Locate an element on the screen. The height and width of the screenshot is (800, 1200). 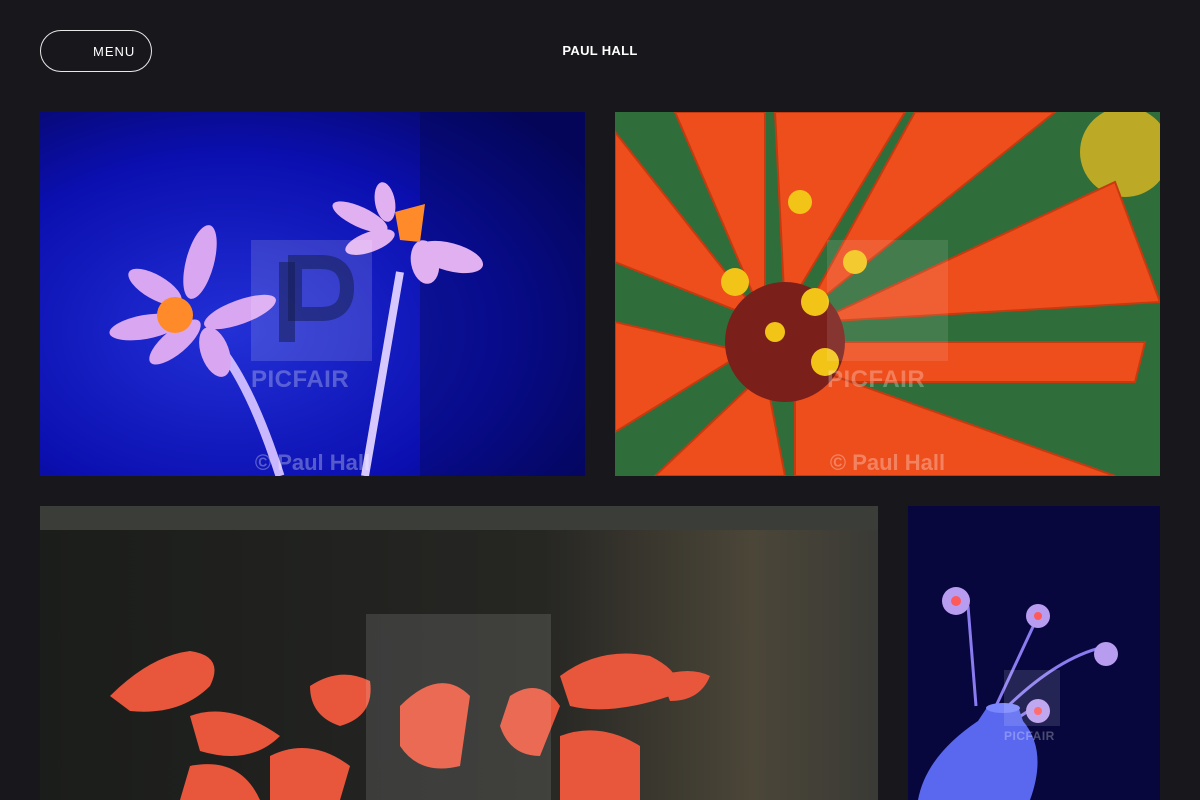
gallery-photo-4: PICFAIR is located at coordinates (1034, 653).